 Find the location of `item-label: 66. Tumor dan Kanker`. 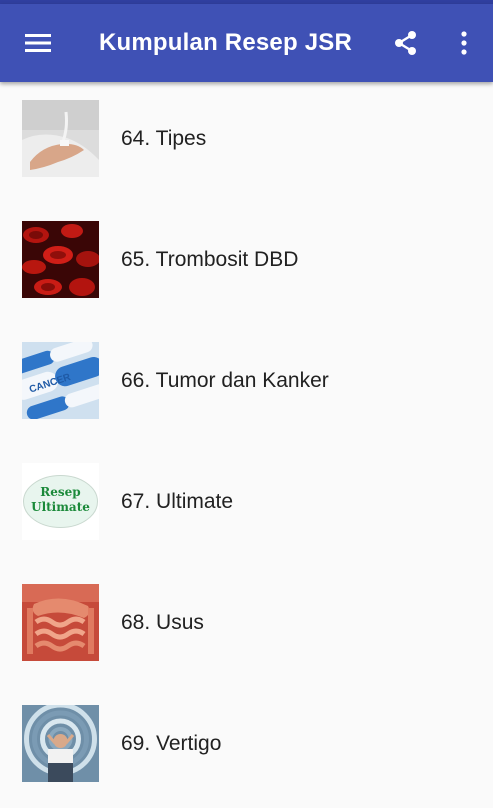

item-label: 66. Tumor dan Kanker is located at coordinates (225, 380).